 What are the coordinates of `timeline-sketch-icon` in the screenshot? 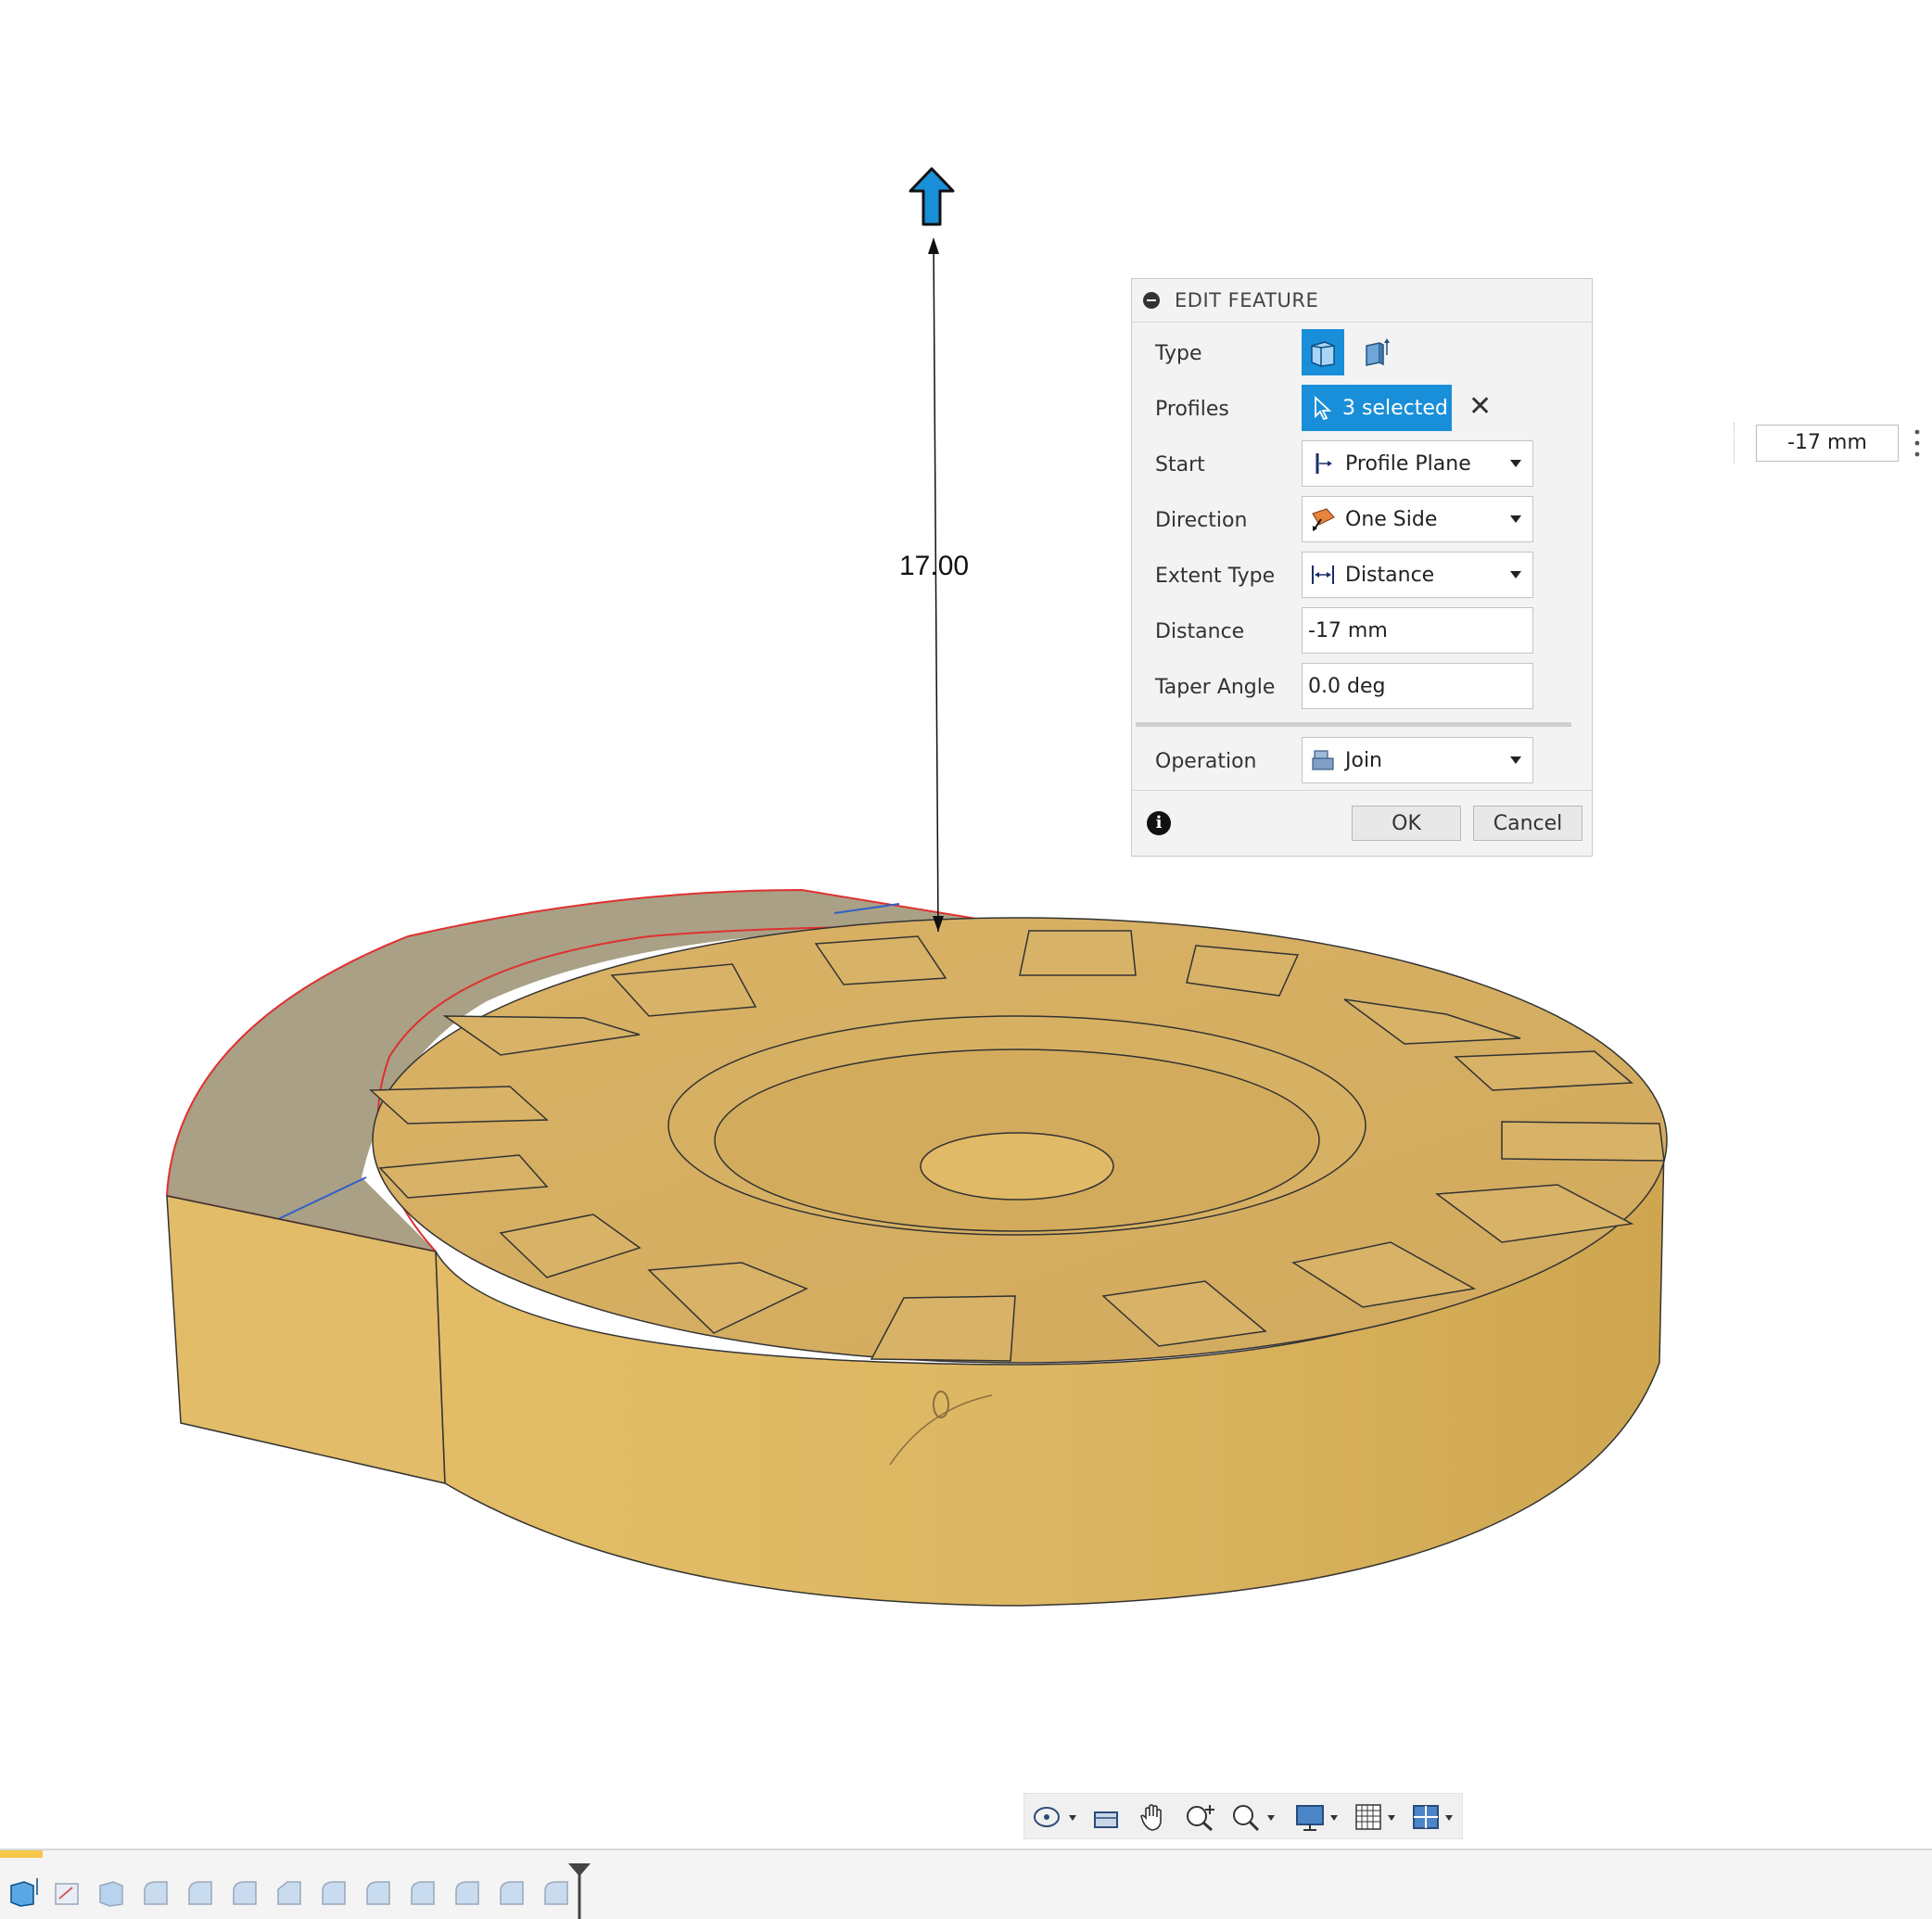 It's located at (67, 1893).